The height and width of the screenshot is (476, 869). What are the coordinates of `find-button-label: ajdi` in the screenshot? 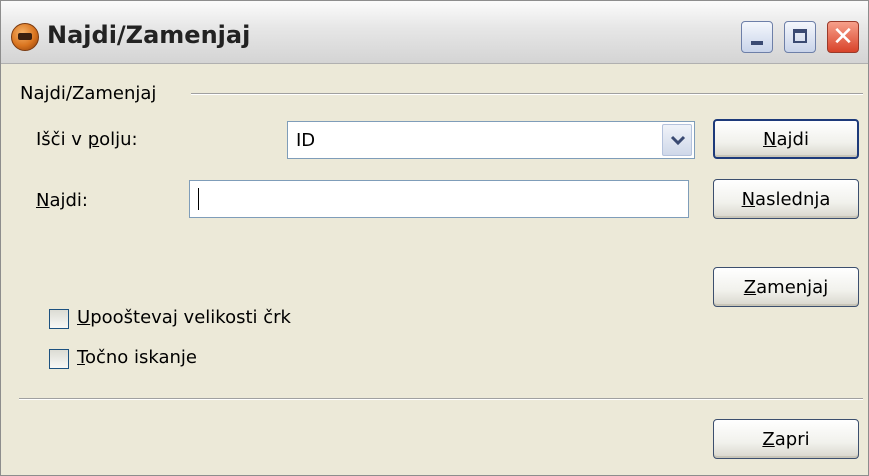 It's located at (792, 139).